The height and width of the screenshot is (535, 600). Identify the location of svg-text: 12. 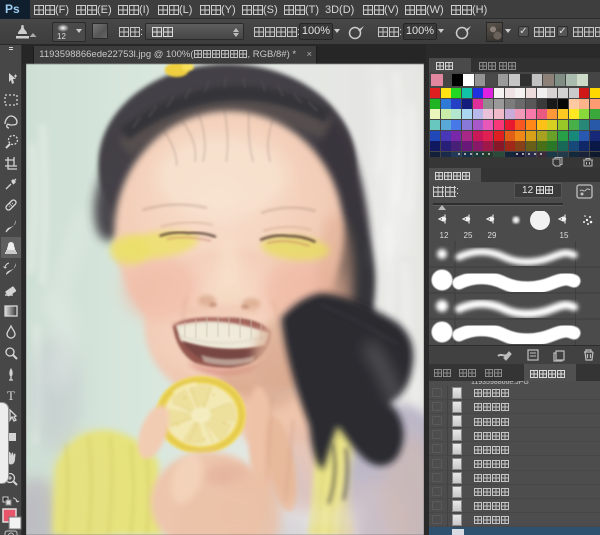
(444, 235).